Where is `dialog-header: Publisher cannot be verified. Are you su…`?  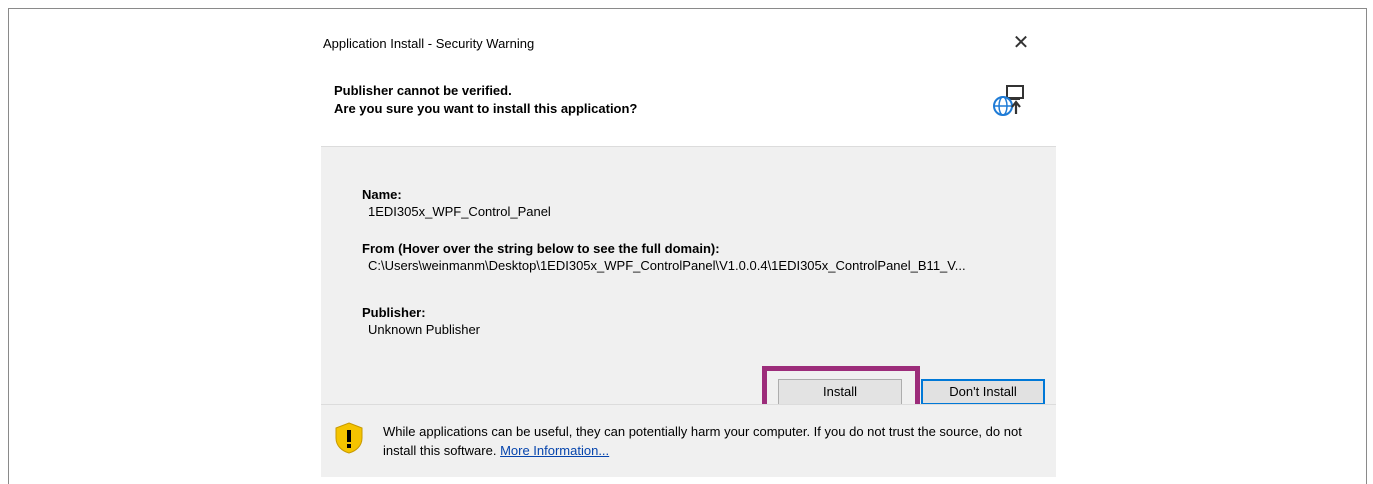
dialog-header: Publisher cannot be verified. Are you su… is located at coordinates (688, 104).